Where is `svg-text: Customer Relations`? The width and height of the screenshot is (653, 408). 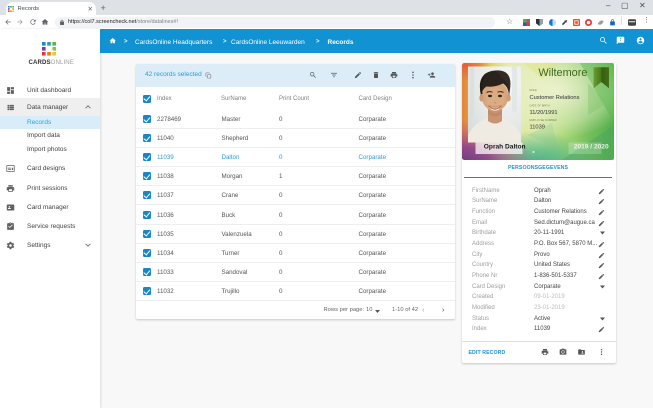 svg-text: Customer Relations is located at coordinates (555, 98).